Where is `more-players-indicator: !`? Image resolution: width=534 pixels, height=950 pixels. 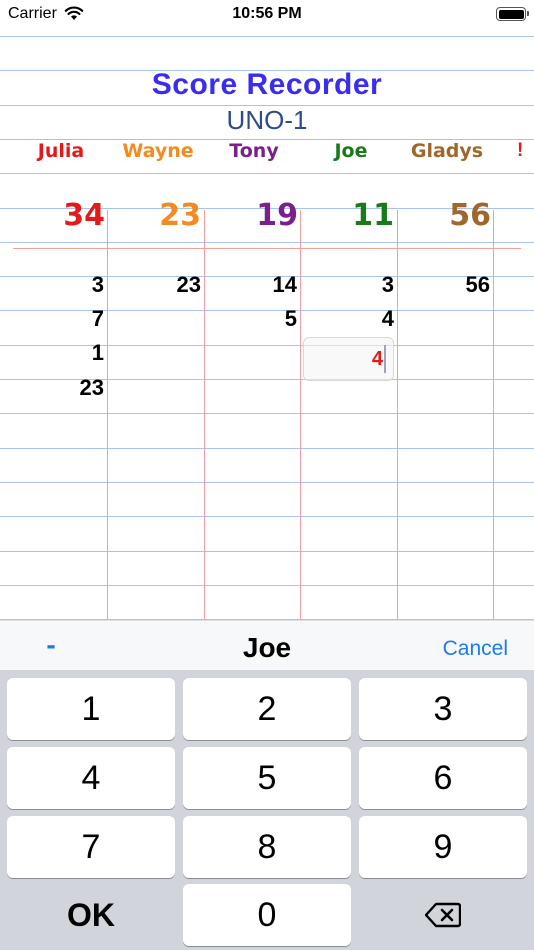
more-players-indicator: ! is located at coordinates (520, 151).